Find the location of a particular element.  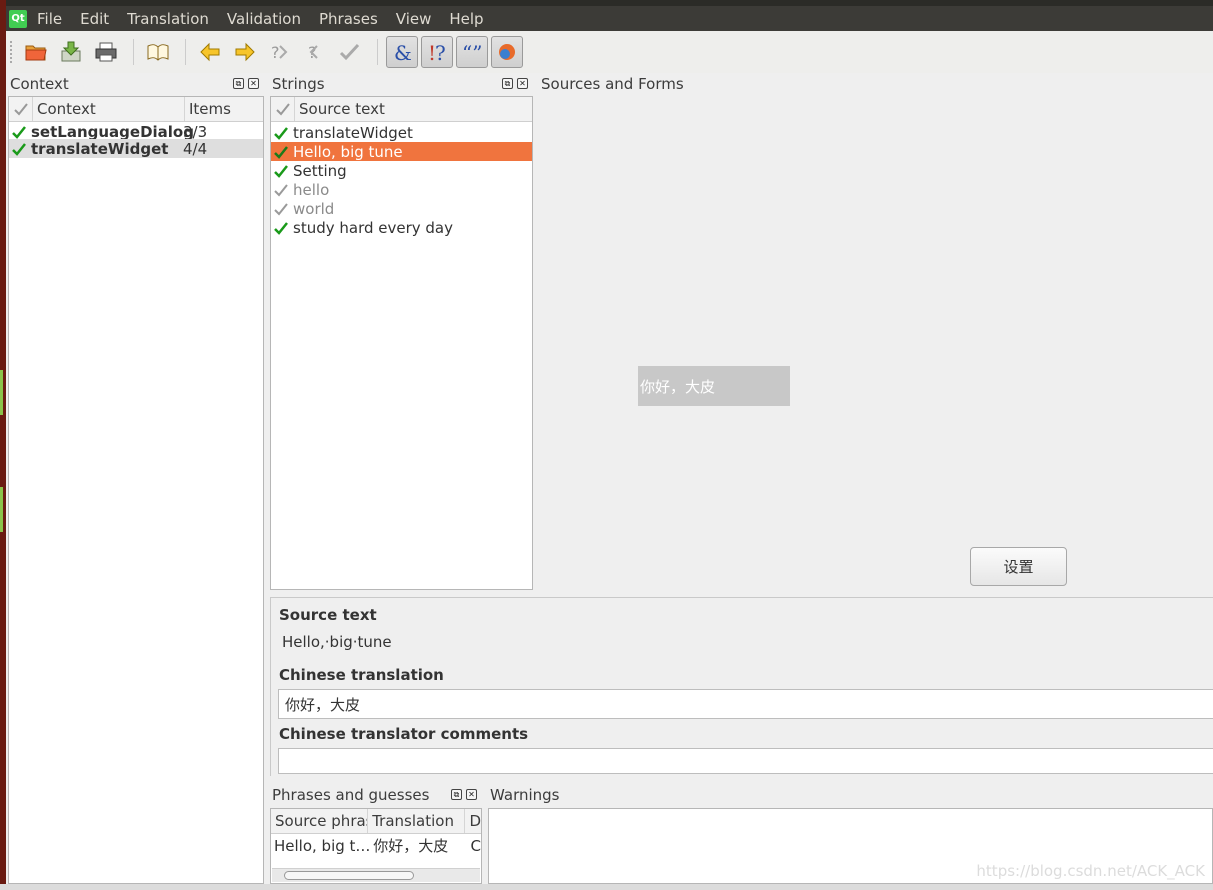

phrases-horizontal-scrollbar is located at coordinates (376, 875).